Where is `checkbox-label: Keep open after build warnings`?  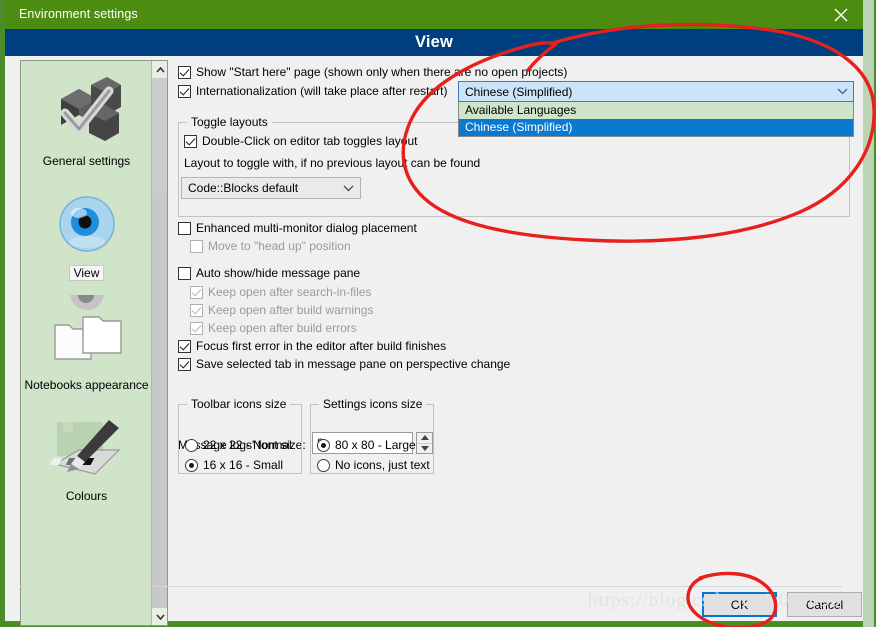
checkbox-label: Keep open after build warnings is located at coordinates (291, 310).